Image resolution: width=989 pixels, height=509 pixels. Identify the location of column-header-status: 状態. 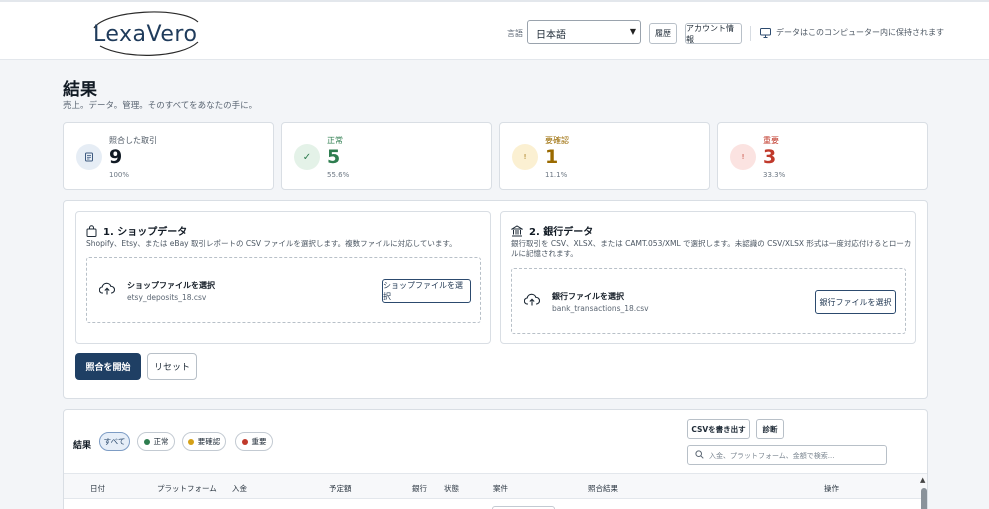
(451, 488).